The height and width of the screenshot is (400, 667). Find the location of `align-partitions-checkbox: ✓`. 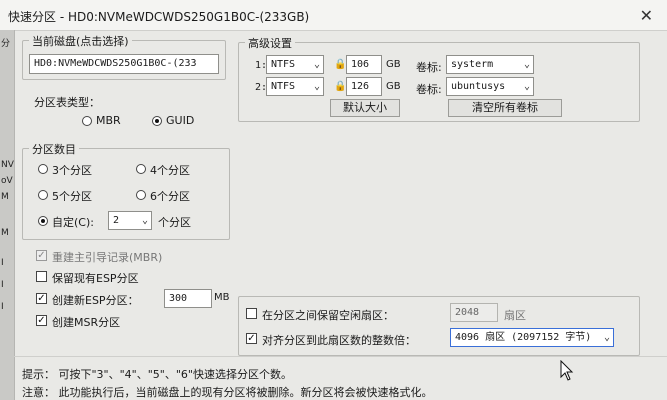

align-partitions-checkbox: ✓ is located at coordinates (251, 338).